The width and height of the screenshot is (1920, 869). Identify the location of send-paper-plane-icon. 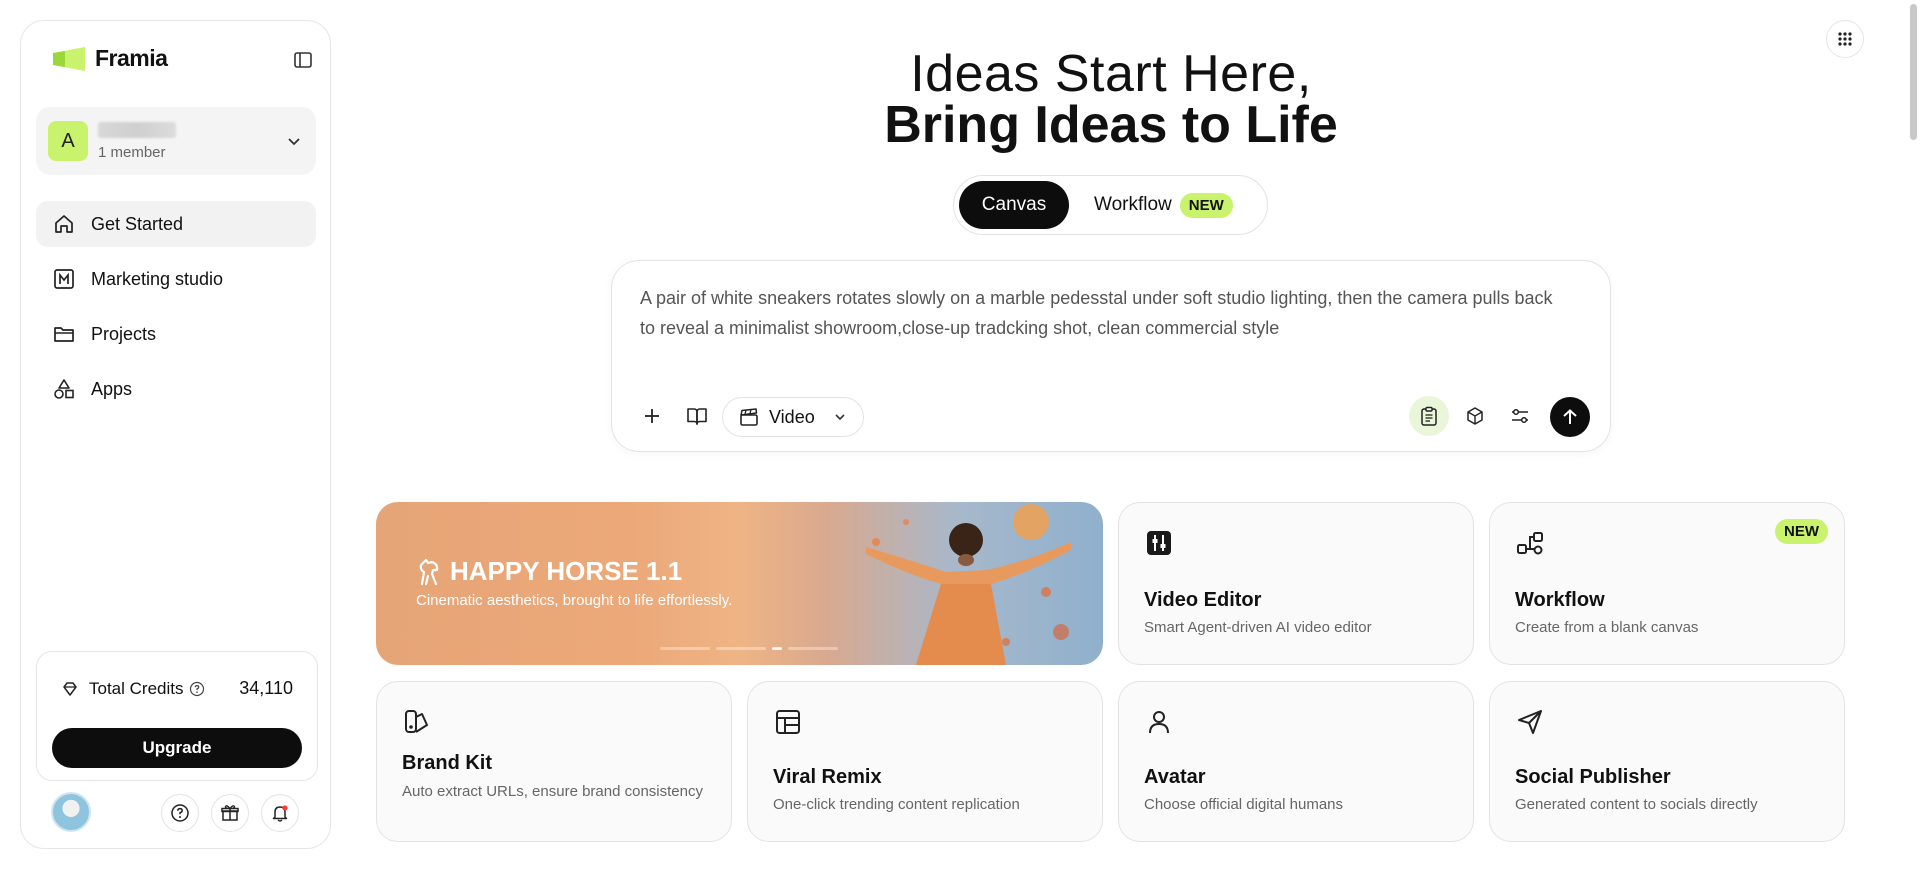
(1530, 722).